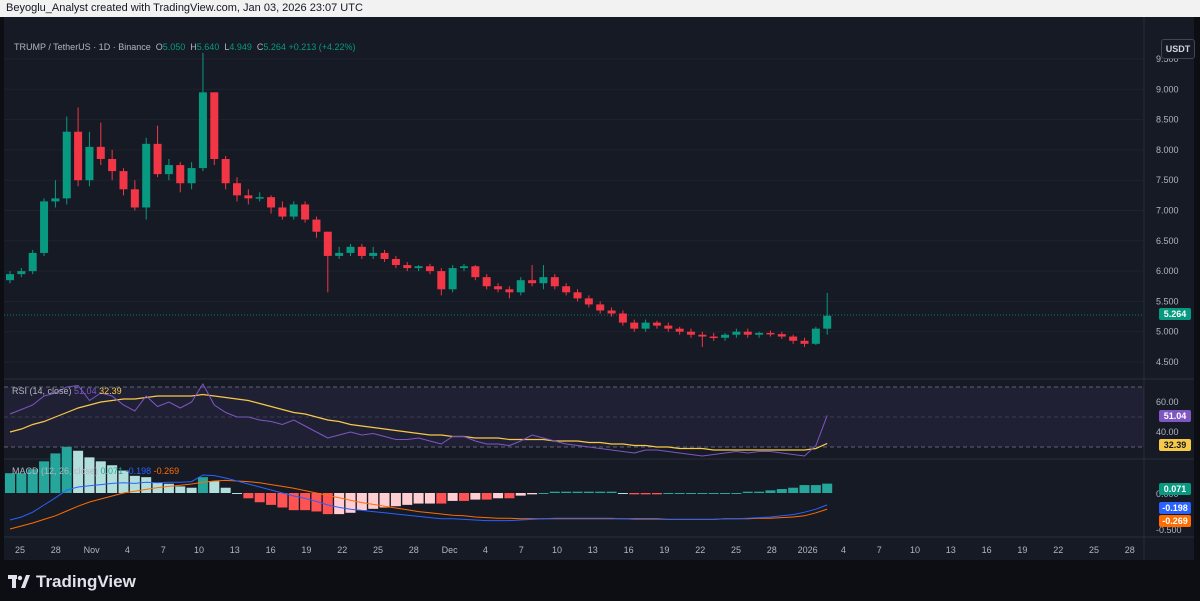 The height and width of the screenshot is (601, 1200). I want to click on time-tick-label: Nov, so click(92, 550).